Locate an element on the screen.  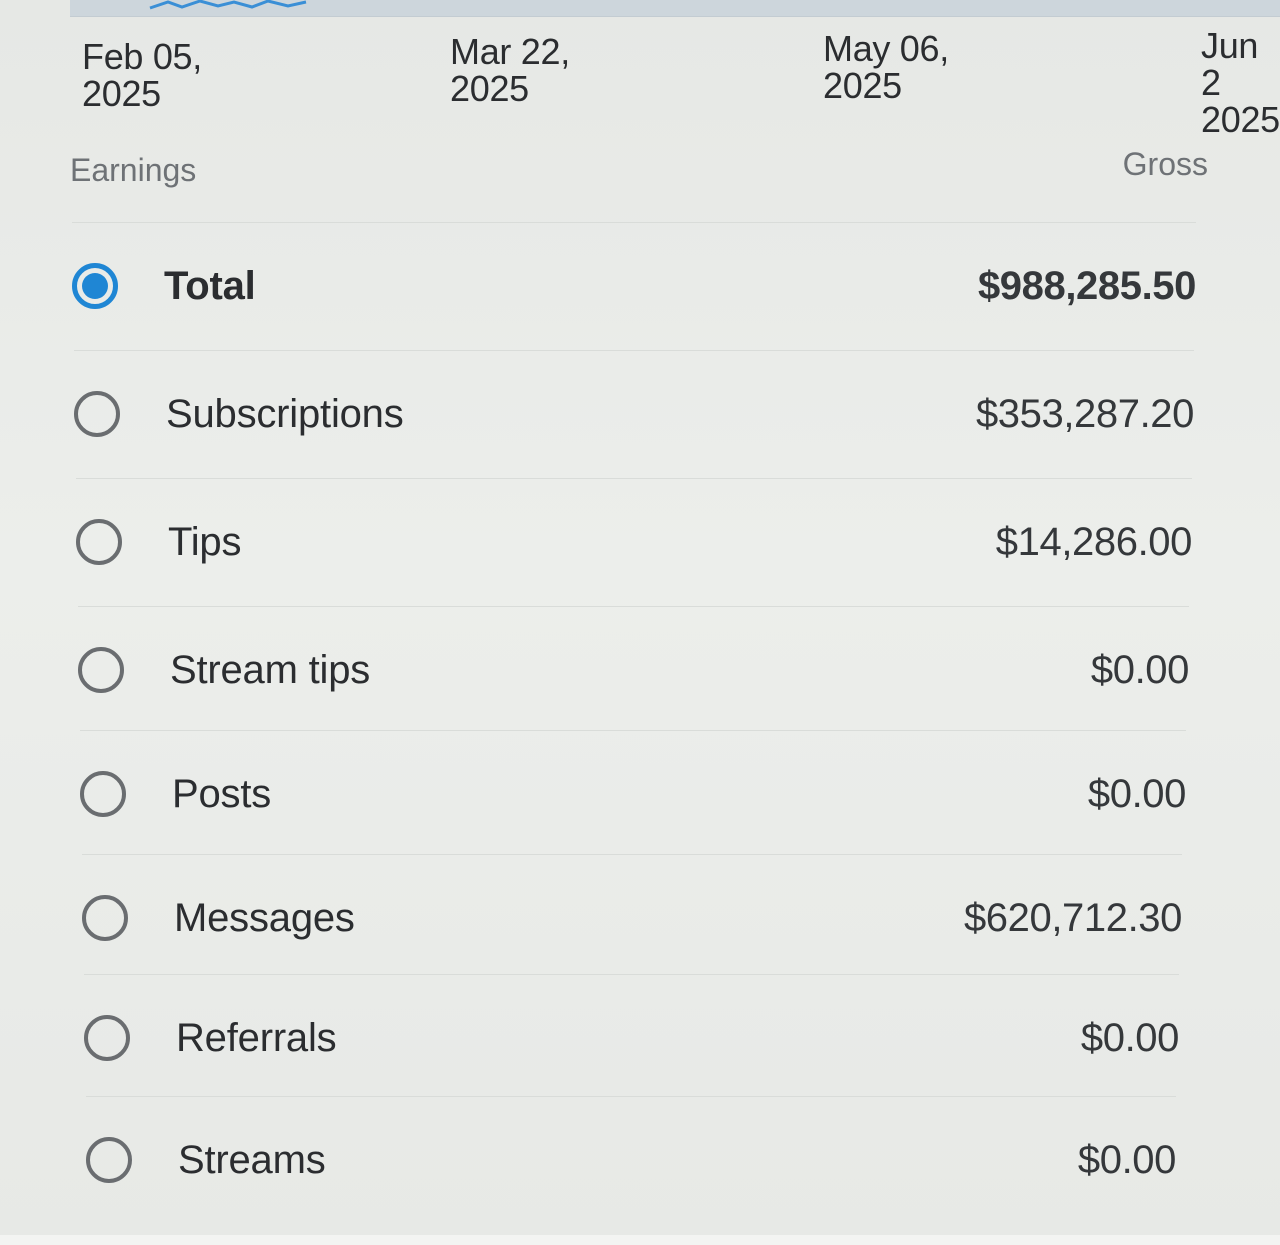
row-amount-streams: $0.00 is located at coordinates (1127, 1159).